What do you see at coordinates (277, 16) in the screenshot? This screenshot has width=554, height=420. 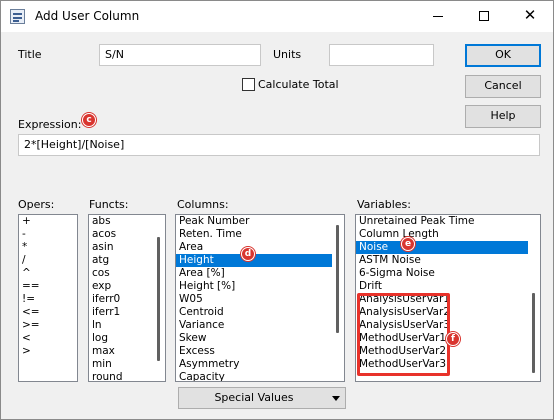 I see `title-bar: Add User Column ✕` at bounding box center [277, 16].